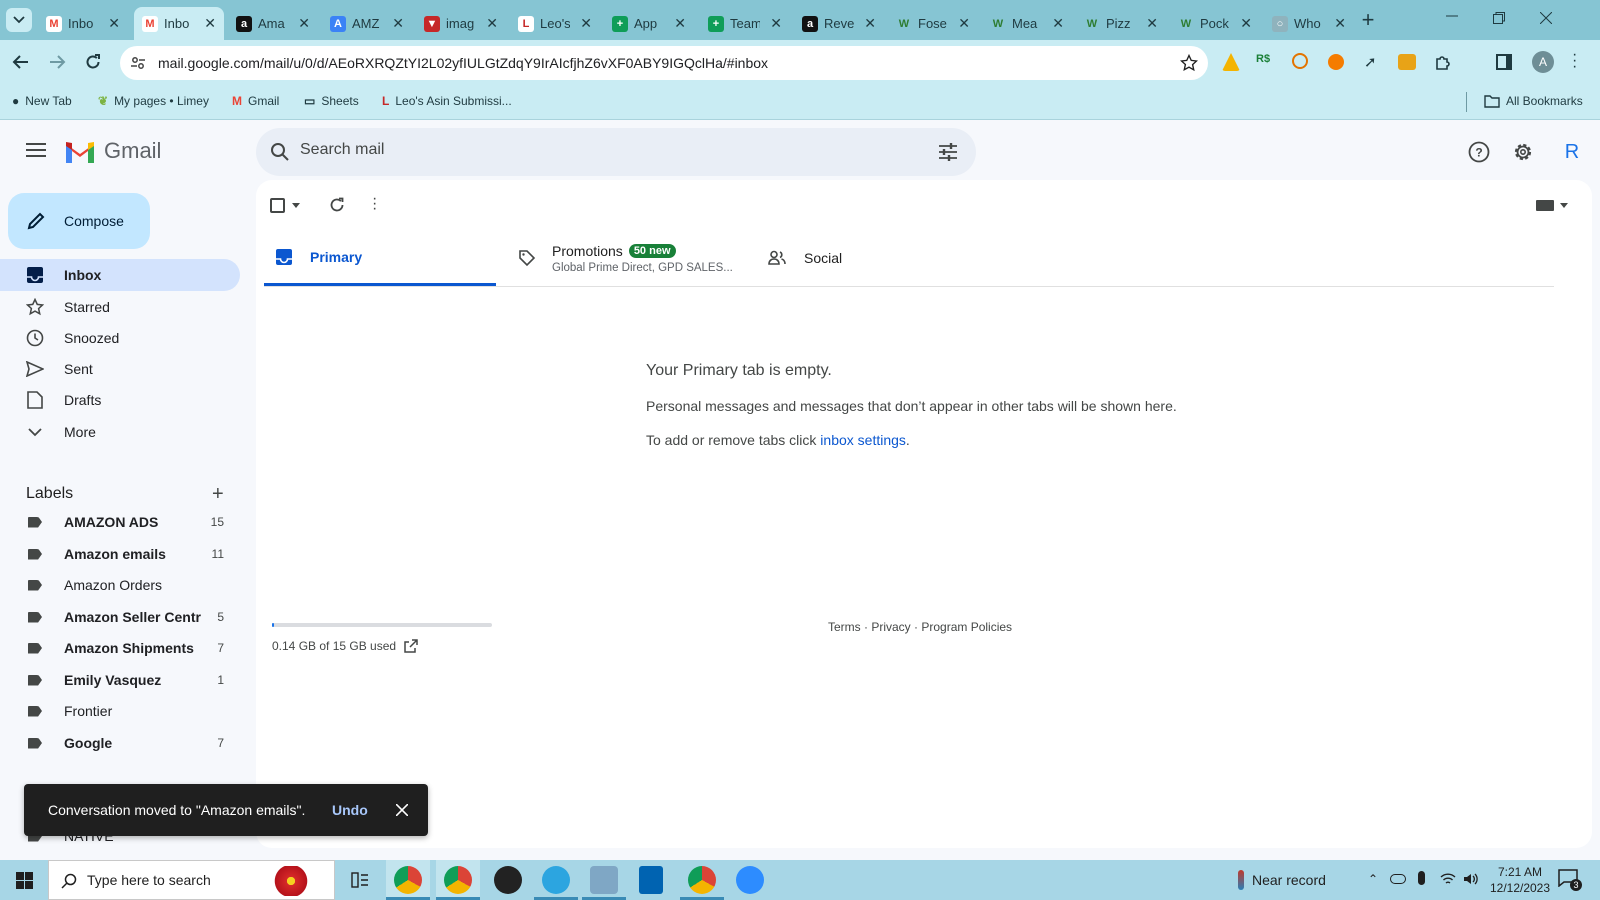  Describe the element at coordinates (112, 151) in the screenshot. I see `gmail-logo: Gmail` at that location.